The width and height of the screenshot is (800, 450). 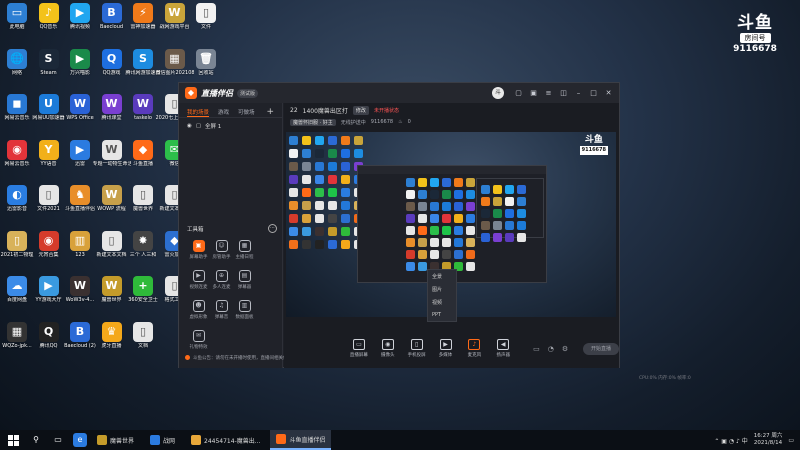 What do you see at coordinates (474, 348) in the screenshot?
I see `toolbar-button: ♪ 麦克风` at bounding box center [474, 348].